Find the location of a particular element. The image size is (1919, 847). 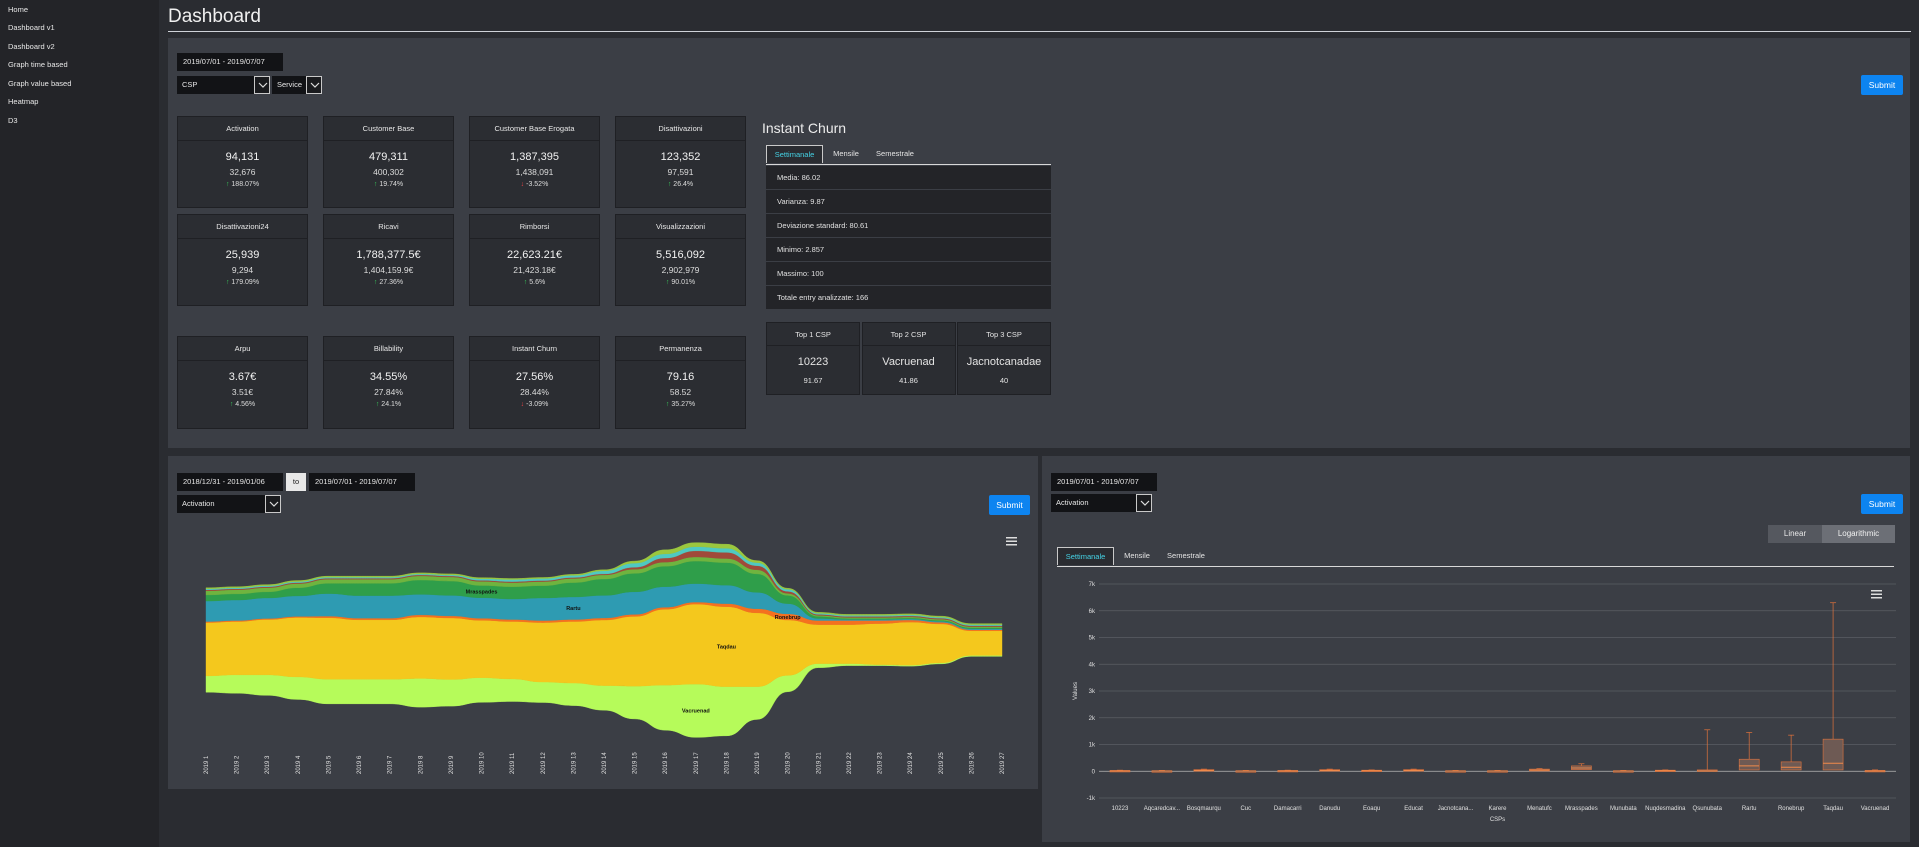

top-csp-card: Top 2 CSP Vacruenad 41.86 is located at coordinates (908, 358).